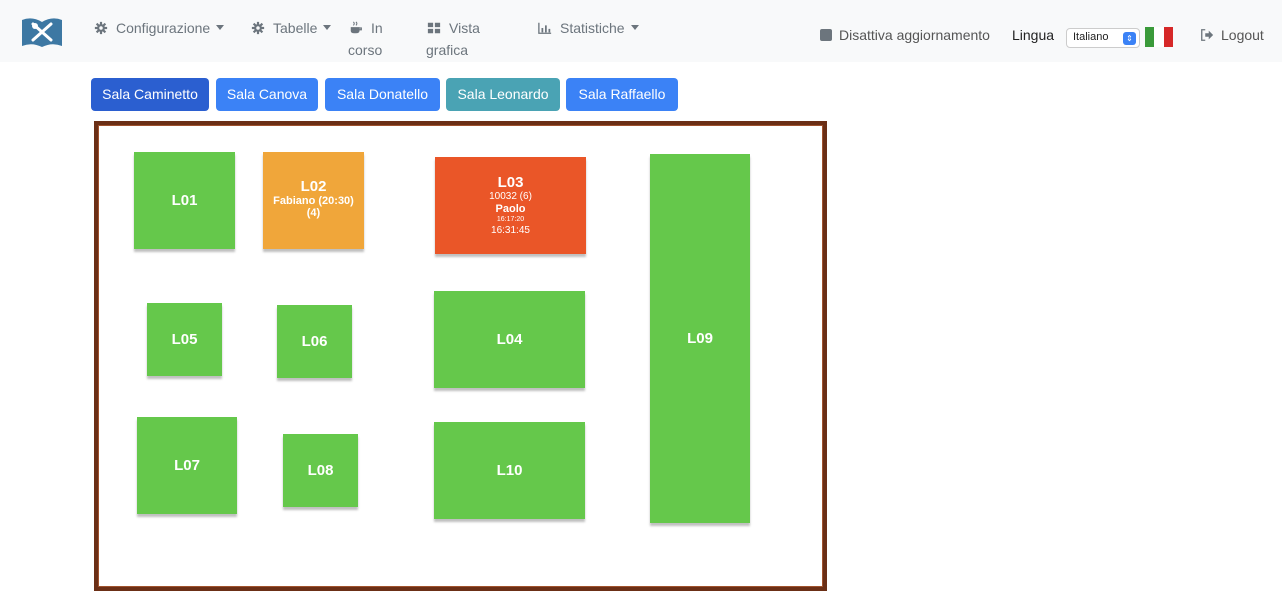 The image size is (1282, 591). Describe the element at coordinates (365, 50) in the screenshot. I see `nav-in-corso-label-2: corso` at that location.